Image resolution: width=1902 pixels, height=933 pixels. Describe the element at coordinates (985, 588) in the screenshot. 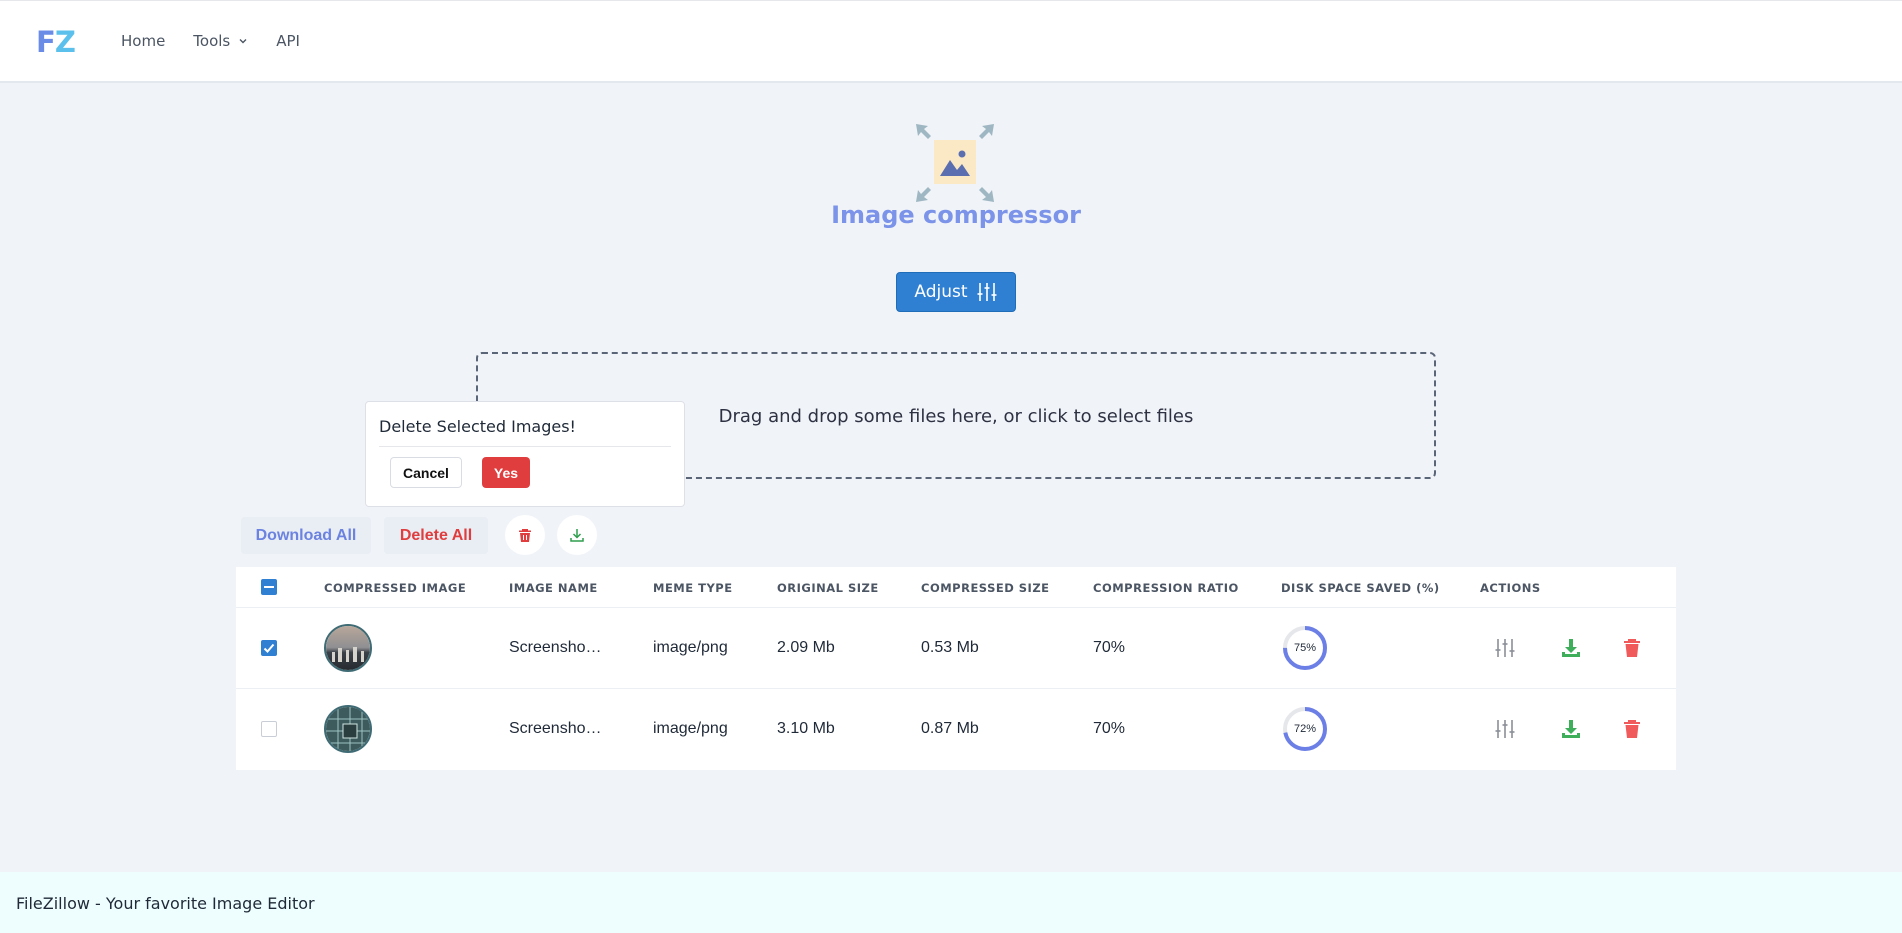

I see `th-compressed-size: COMPRESSED SIZE` at that location.